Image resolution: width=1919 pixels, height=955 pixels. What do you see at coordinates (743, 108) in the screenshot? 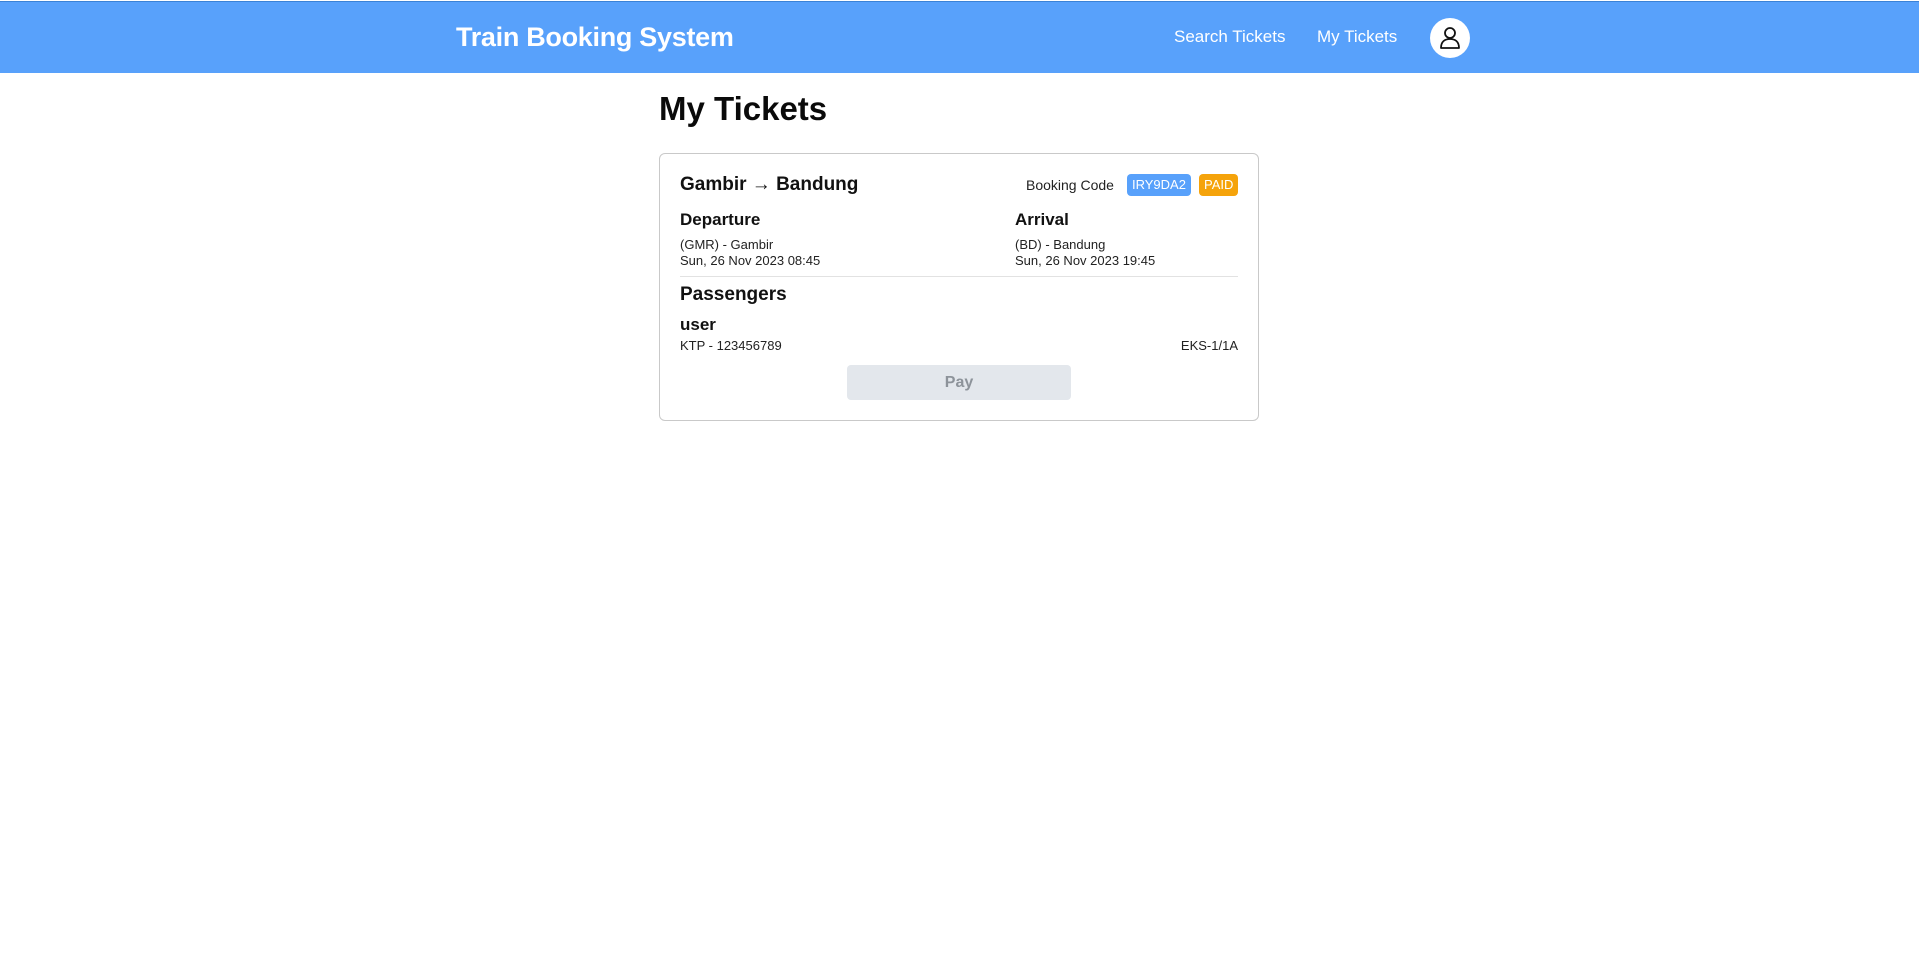
I see `page-title: My Tickets` at bounding box center [743, 108].